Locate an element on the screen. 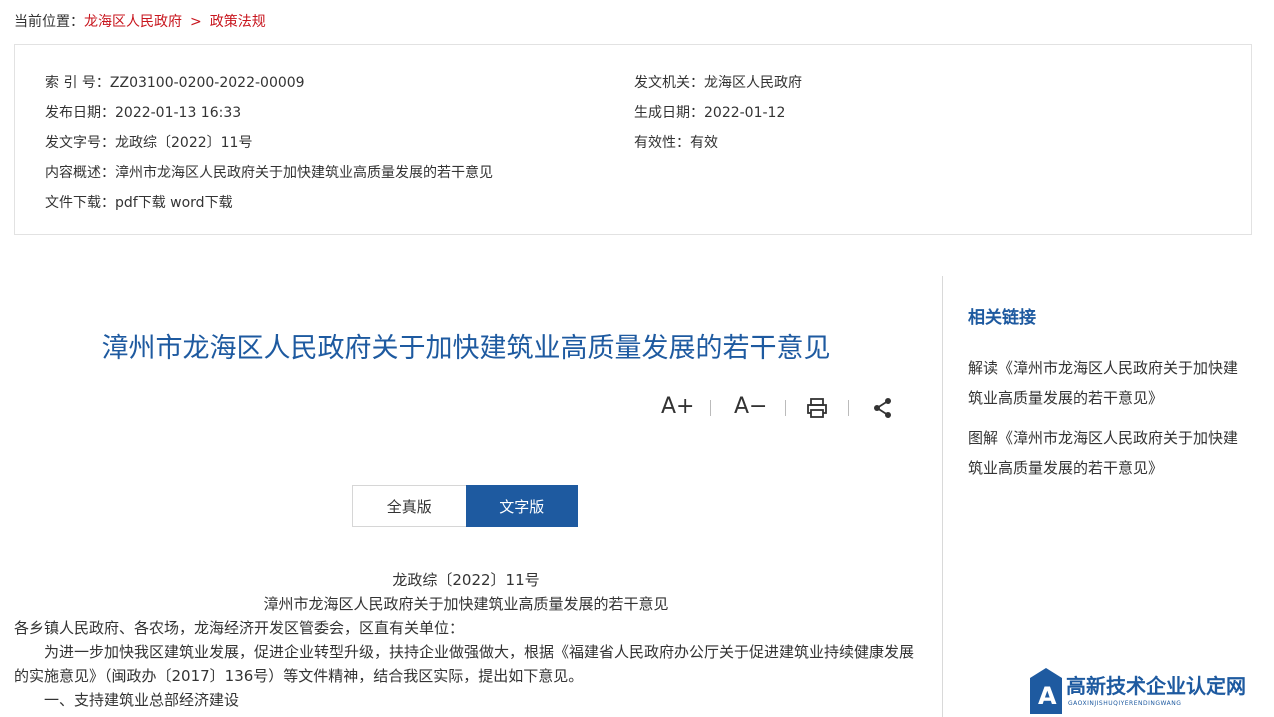 This screenshot has width=1274, height=717. meta-doc-number: 发文字号：龙政综〔2022〕11号 is located at coordinates (149, 143).